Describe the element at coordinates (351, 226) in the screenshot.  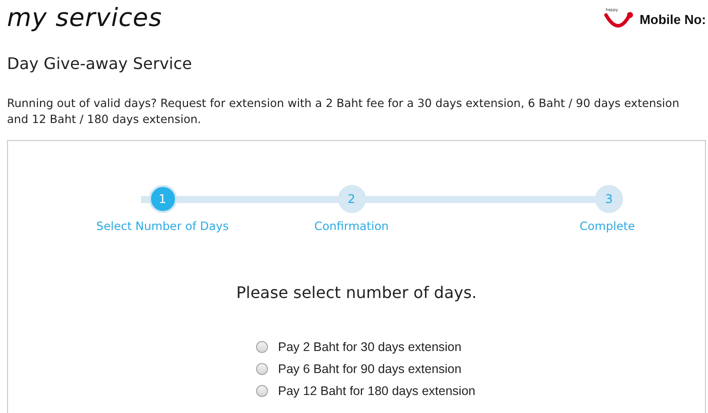
I see `step-label: Confirmation` at that location.